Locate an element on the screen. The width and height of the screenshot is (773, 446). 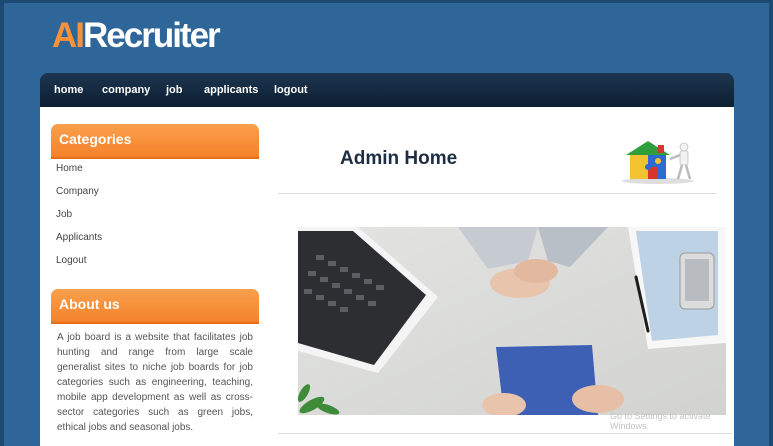
activate-windows-watermark: Go to Settings to activate Windows. is located at coordinates (660, 421).